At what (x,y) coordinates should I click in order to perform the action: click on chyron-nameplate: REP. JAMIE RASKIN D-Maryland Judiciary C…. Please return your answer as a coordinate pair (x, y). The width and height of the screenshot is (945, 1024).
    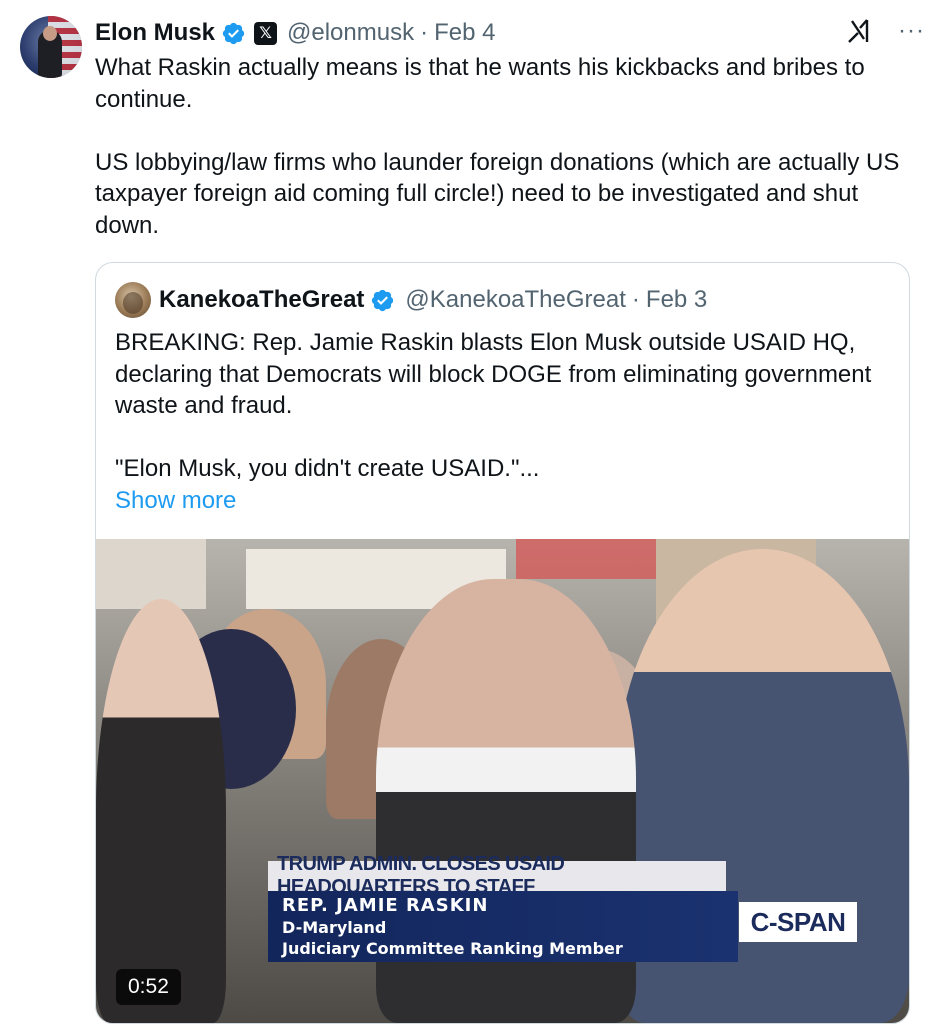
    Looking at the image, I should click on (503, 926).